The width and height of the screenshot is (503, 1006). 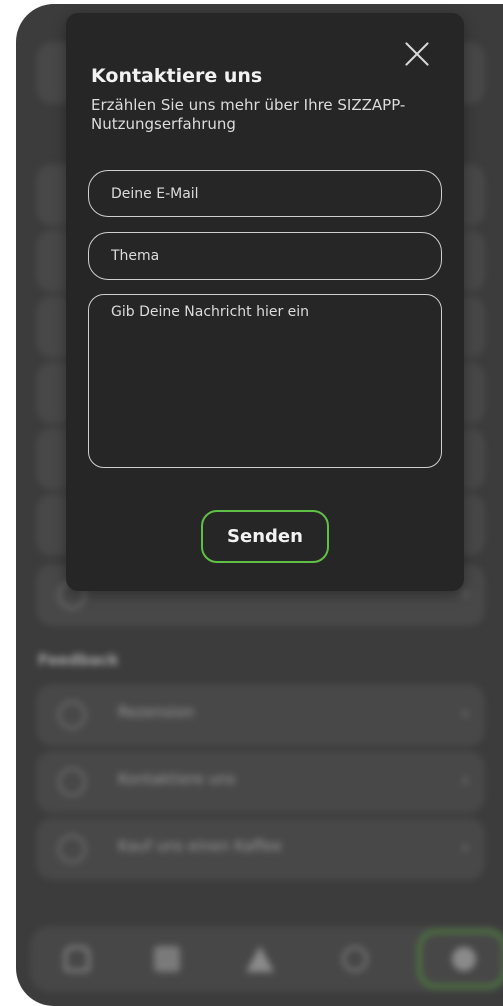 What do you see at coordinates (265, 256) in the screenshot?
I see `topic-field` at bounding box center [265, 256].